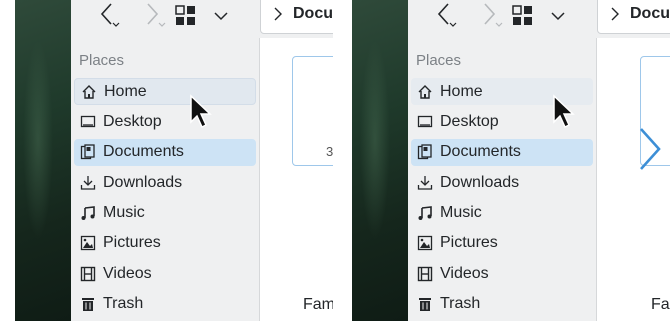 The height and width of the screenshot is (321, 670). I want to click on file-item-card, so click(655, 113).